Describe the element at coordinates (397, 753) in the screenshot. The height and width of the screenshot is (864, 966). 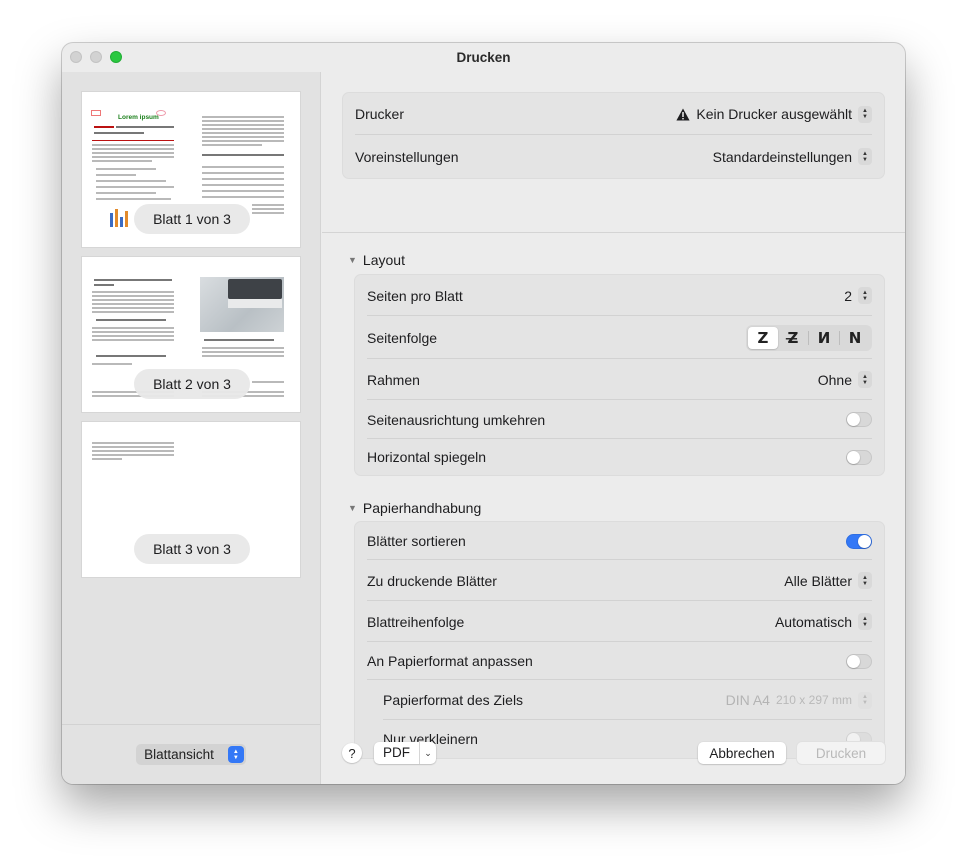
I see `pdf-label: PDF` at that location.